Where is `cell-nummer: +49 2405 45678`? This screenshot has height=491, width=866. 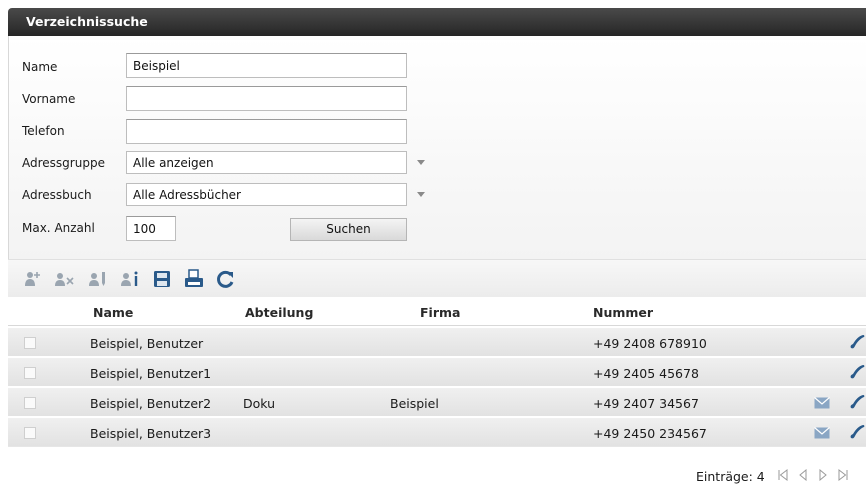 cell-nummer: +49 2405 45678 is located at coordinates (646, 373).